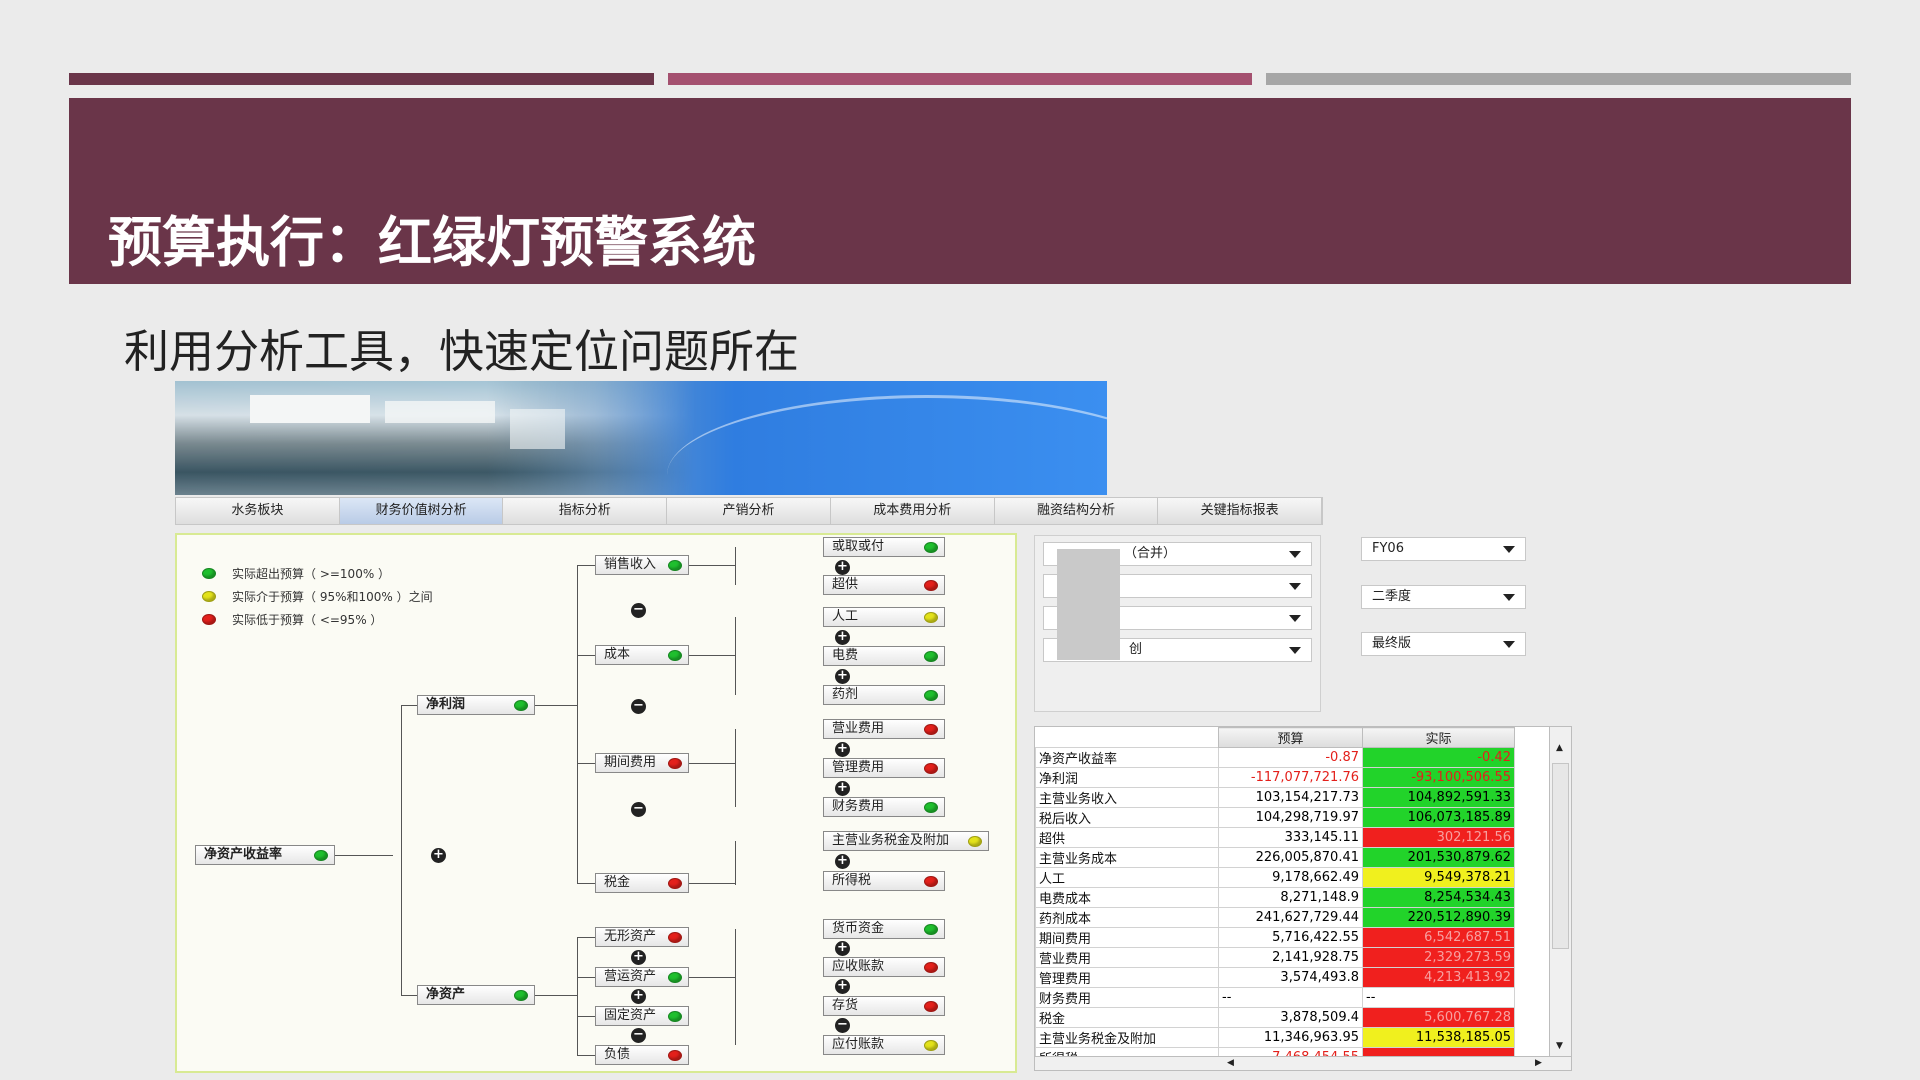  I want to click on scroll-right-icon: ▶, so click(1538, 1063).